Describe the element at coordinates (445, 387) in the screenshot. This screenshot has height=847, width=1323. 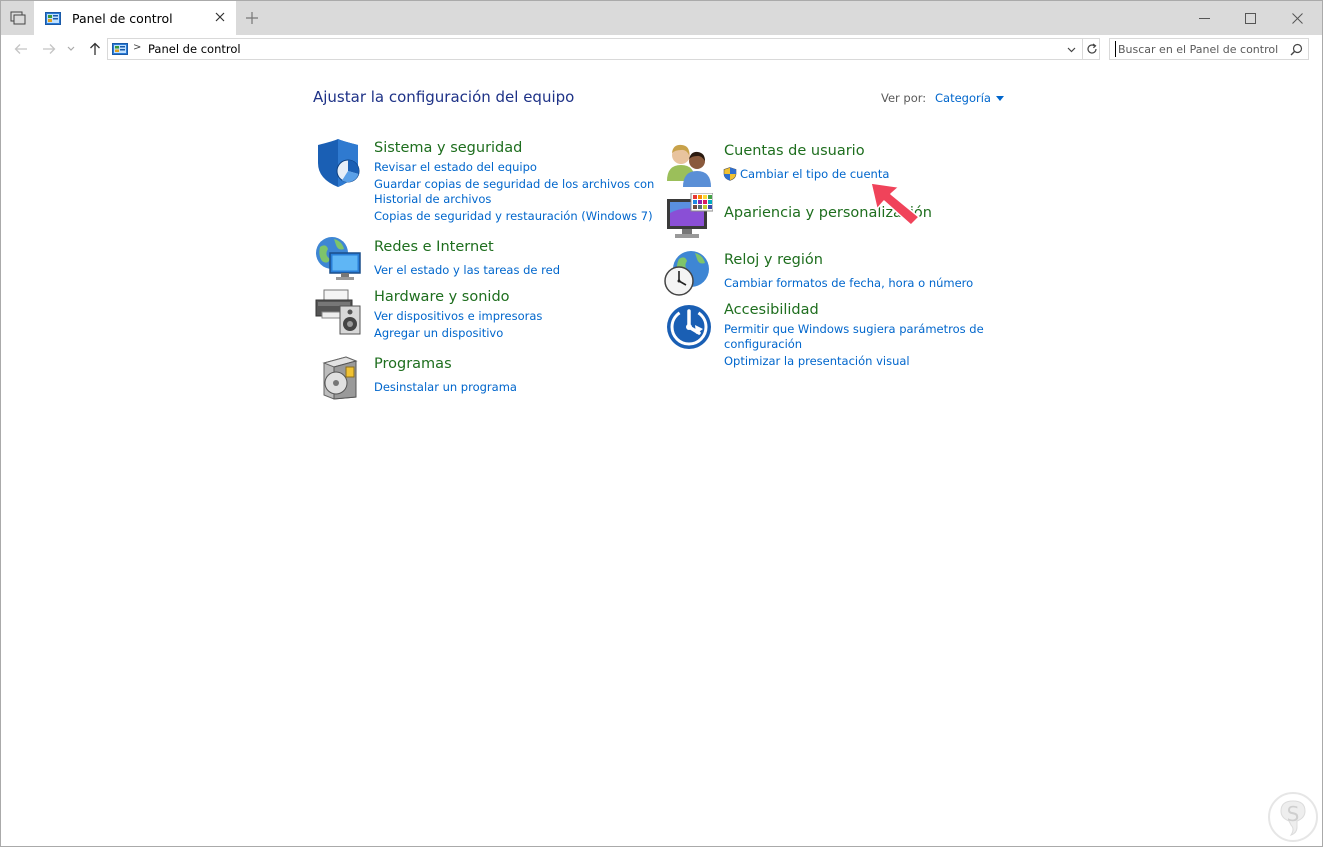
I see `link-uninstall-program: Desinstalar un programa` at that location.